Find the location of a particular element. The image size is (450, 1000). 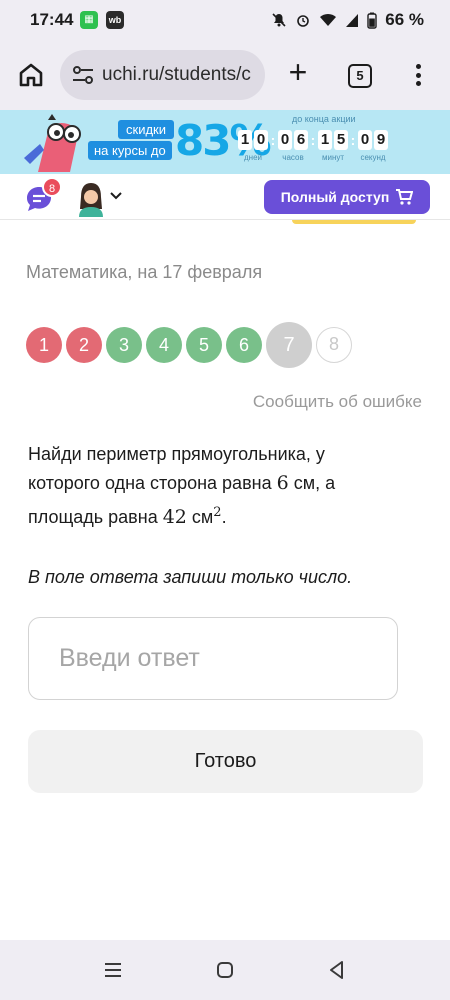

countdown-group: 1 5 минут is located at coordinates (333, 146).